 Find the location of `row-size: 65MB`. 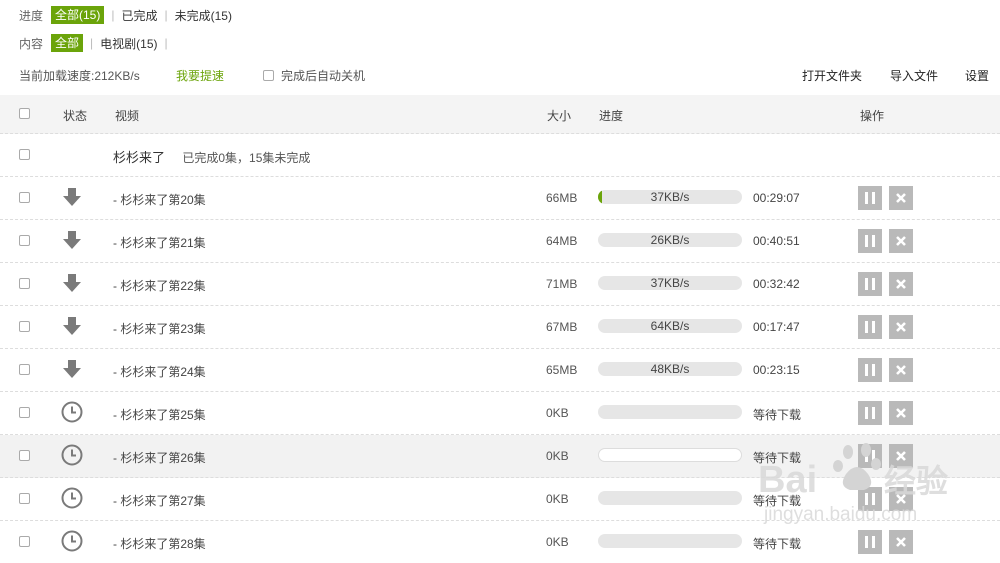

row-size: 65MB is located at coordinates (562, 370).